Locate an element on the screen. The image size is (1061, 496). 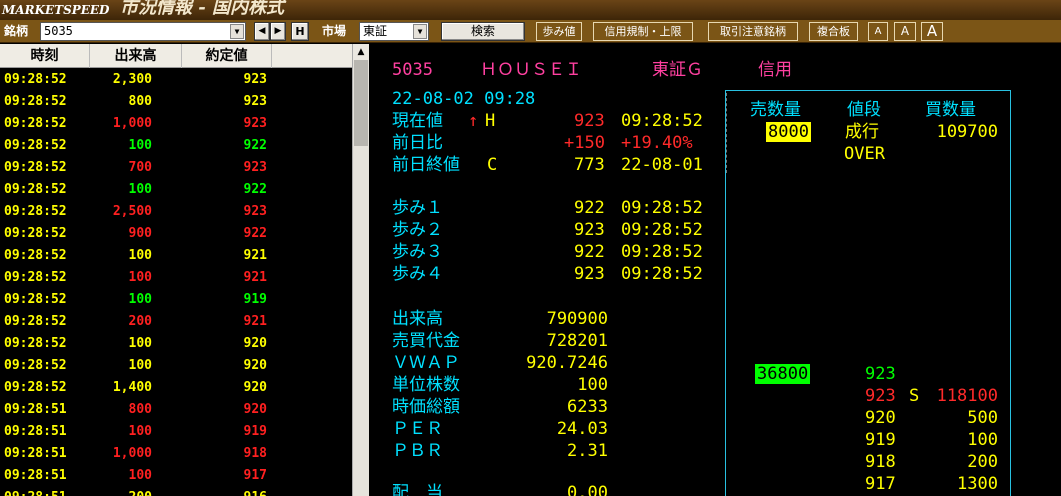
ayumi-price: 922 is located at coordinates (589, 252).